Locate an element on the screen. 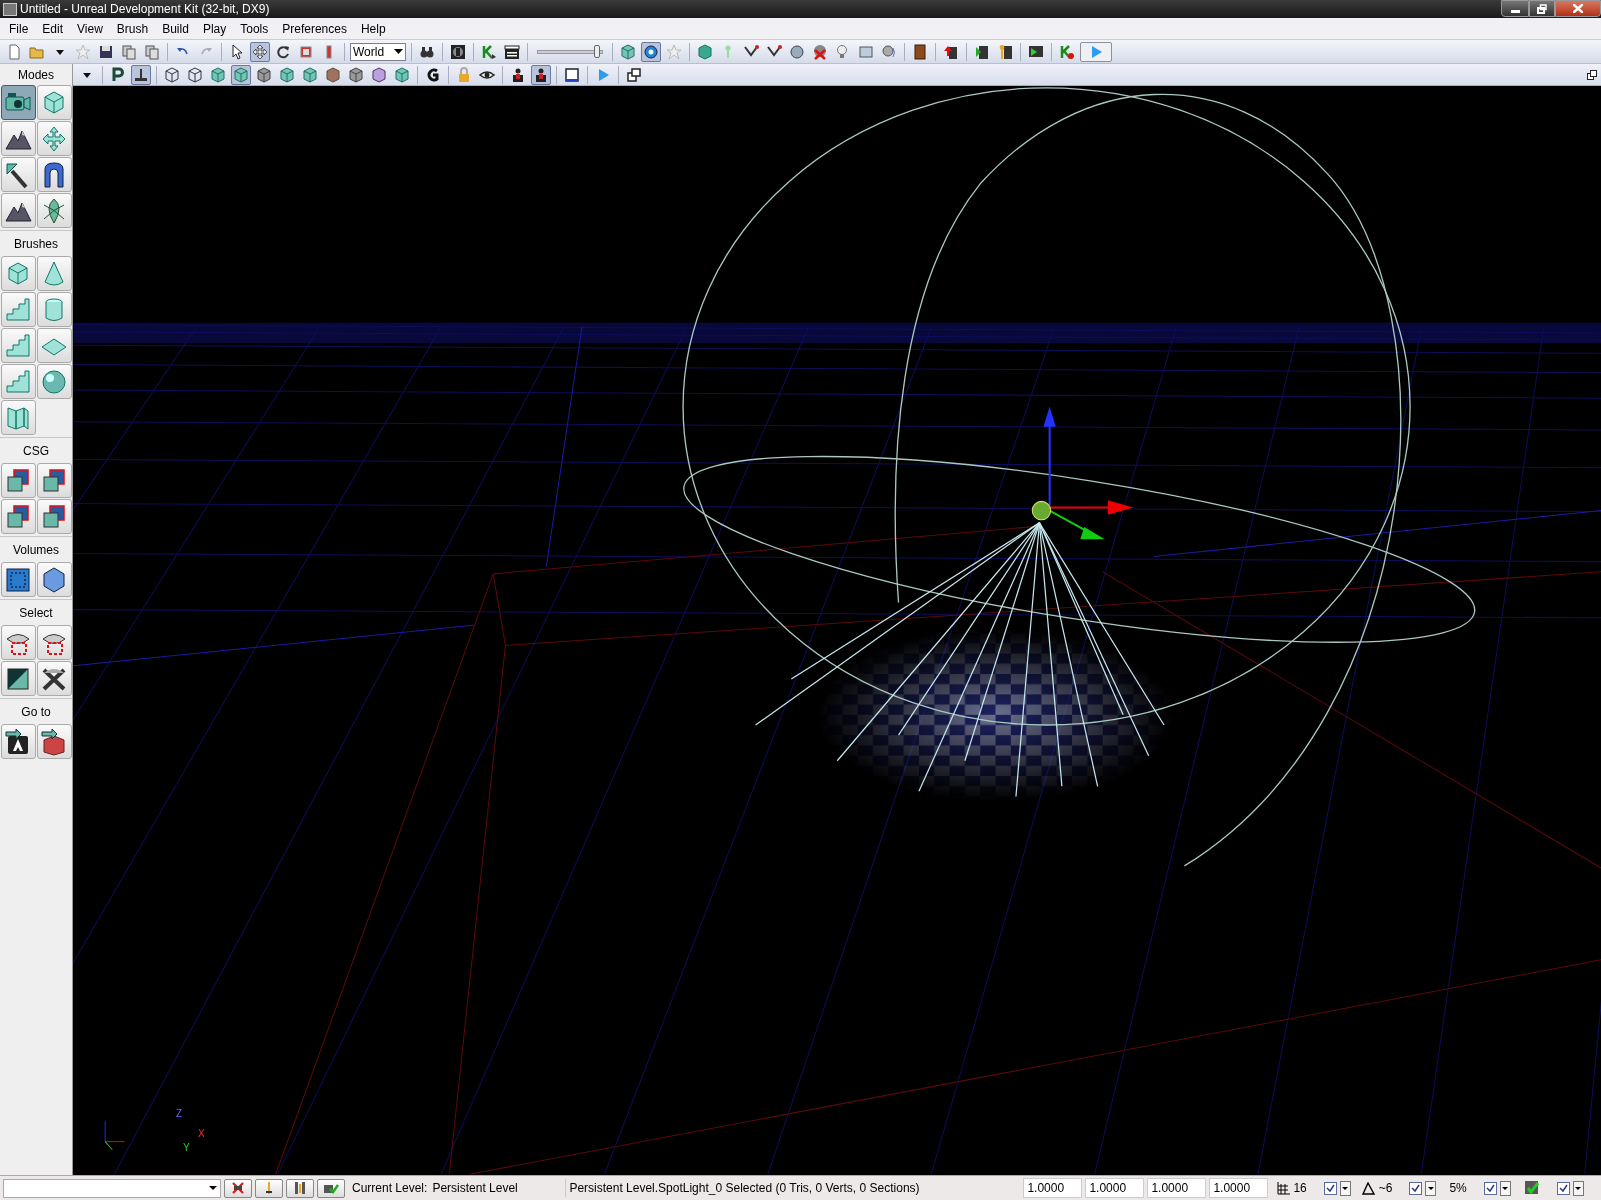 Image resolution: width=1601 pixels, height=1200 pixels. menu-item: Help is located at coordinates (373, 28).